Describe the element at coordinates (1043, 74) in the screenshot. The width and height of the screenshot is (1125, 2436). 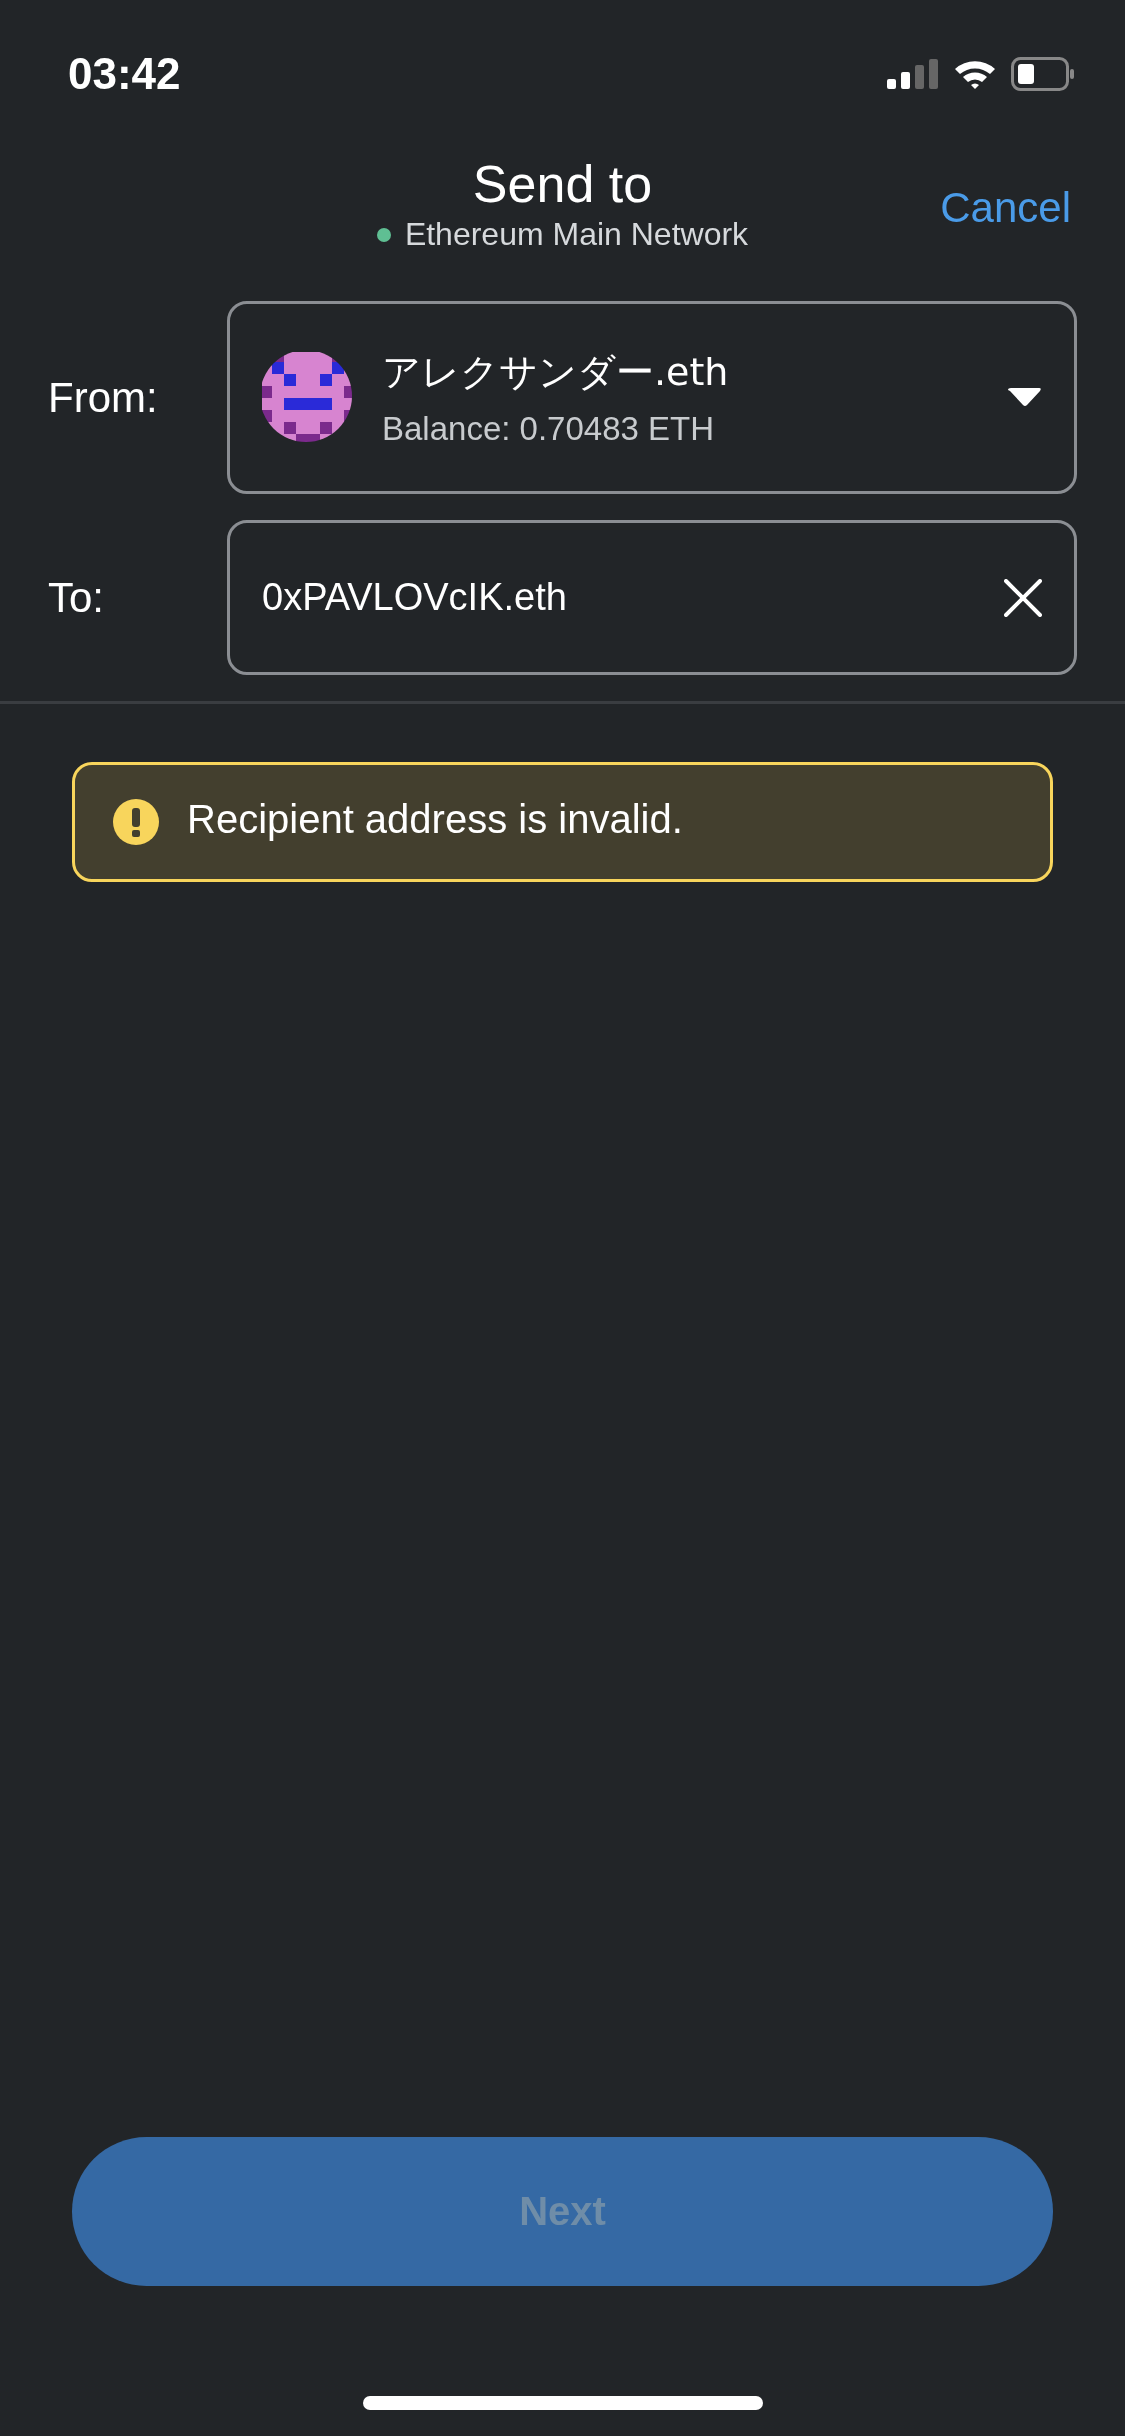
I see `battery-icon` at that location.